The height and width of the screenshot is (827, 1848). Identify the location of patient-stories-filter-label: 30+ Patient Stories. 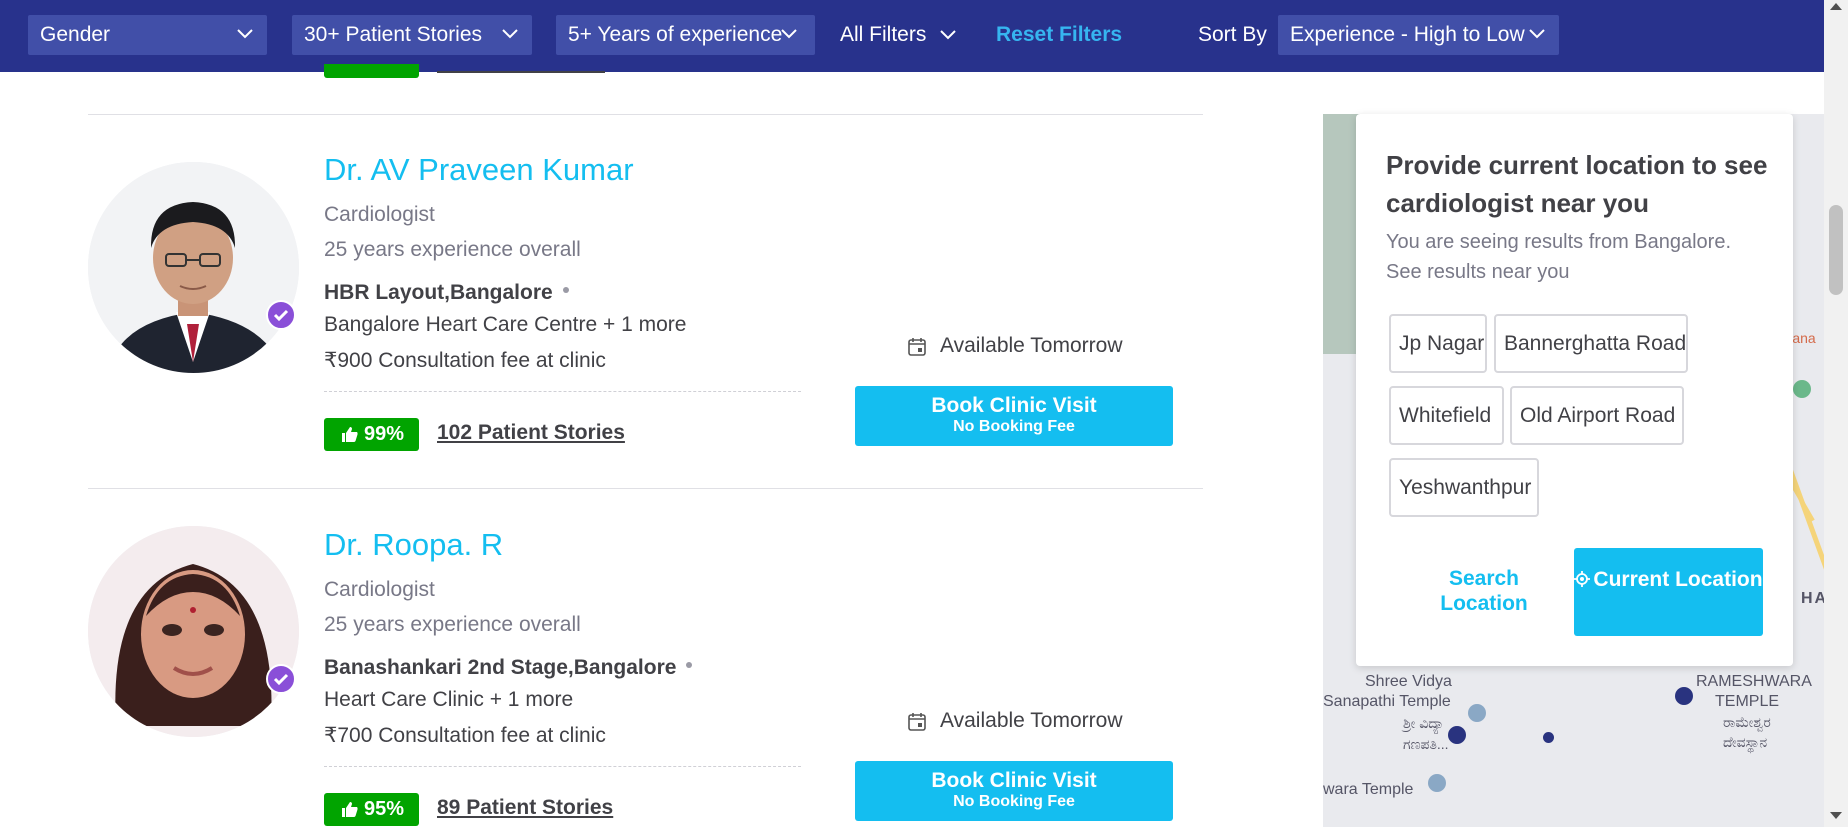
(393, 34).